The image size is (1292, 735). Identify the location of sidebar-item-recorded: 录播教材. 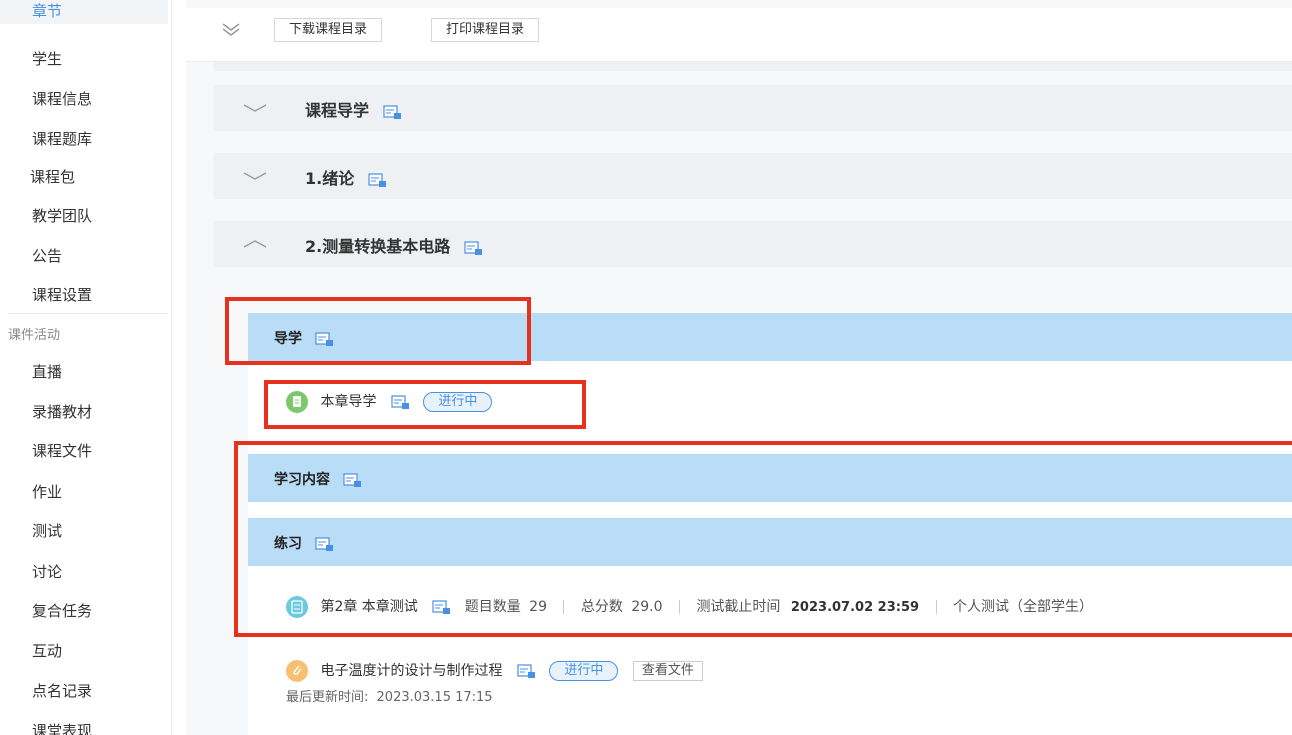
(62, 411).